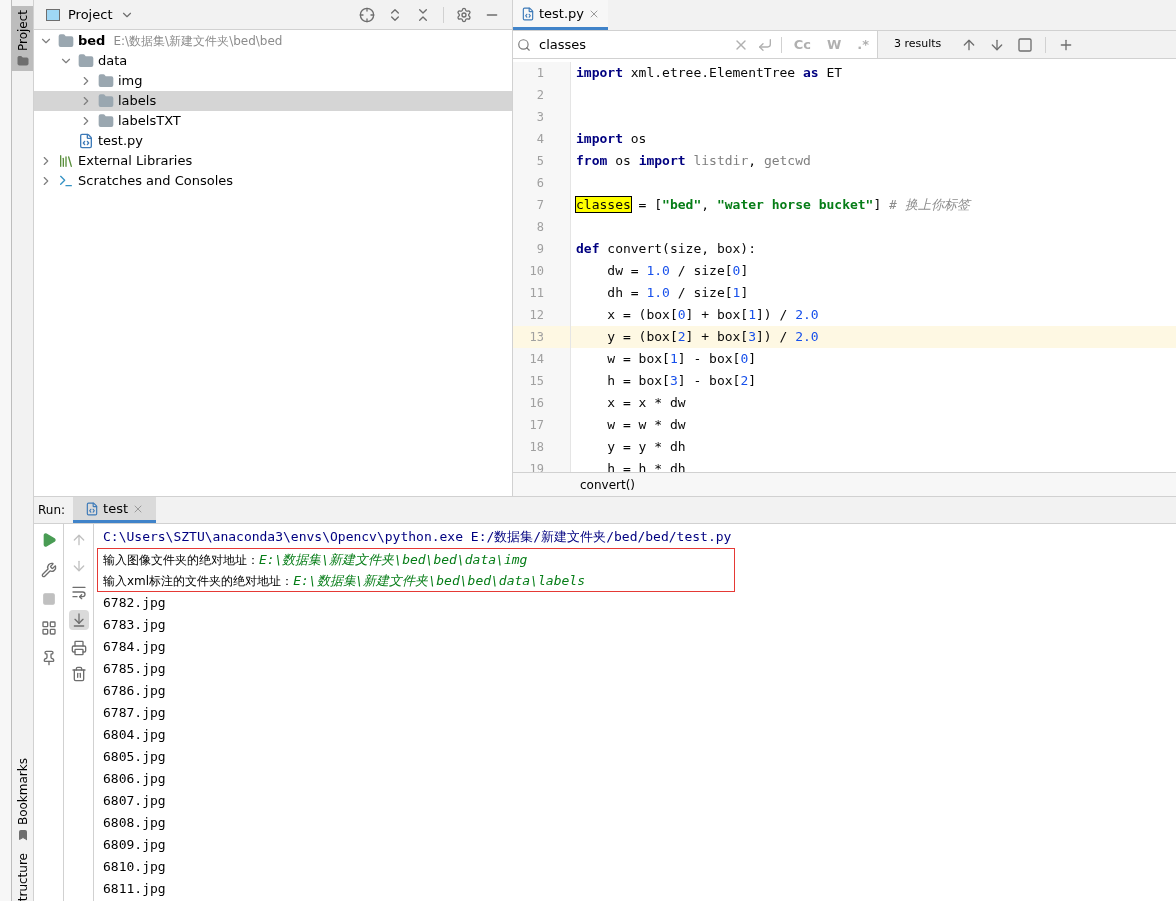 Image resolution: width=1176 pixels, height=901 pixels. What do you see at coordinates (135, 669) in the screenshot?
I see `console-line: 6785.jpg` at bounding box center [135, 669].